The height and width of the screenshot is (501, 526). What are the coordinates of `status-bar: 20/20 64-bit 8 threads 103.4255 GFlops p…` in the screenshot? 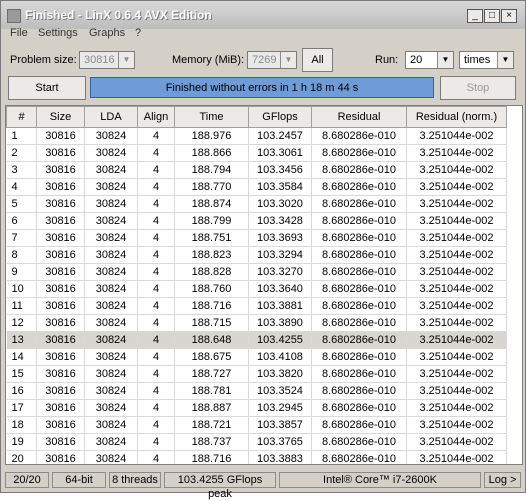 It's located at (263, 484).